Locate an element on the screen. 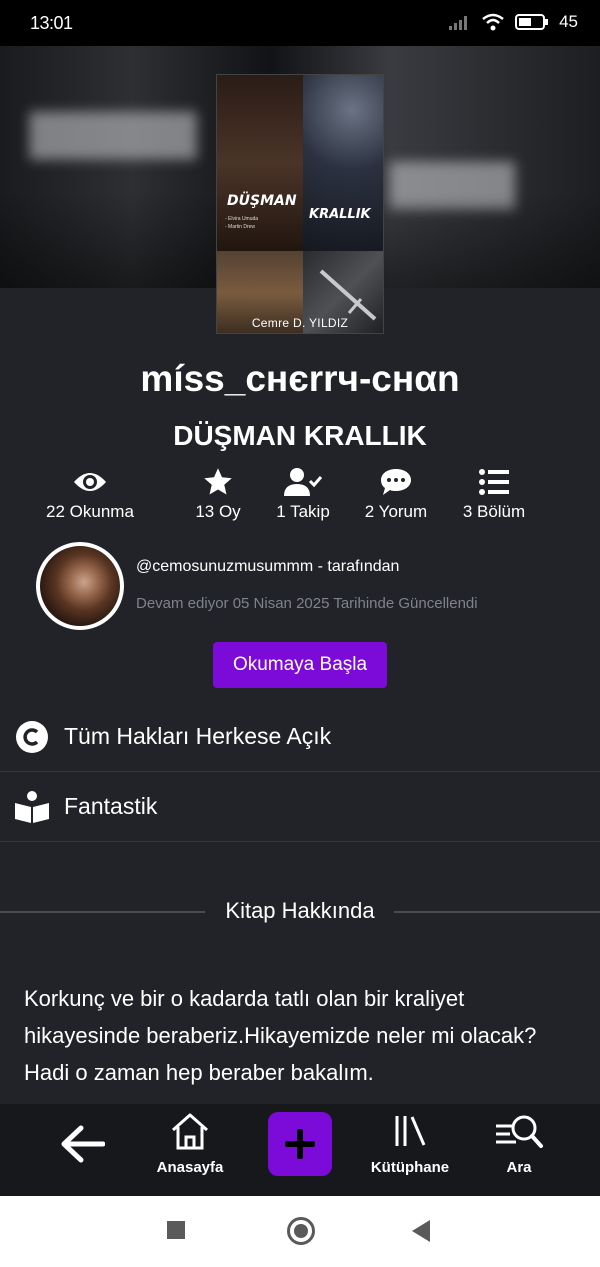 This screenshot has height=1267, width=600. license-text: Tüm Hakları Herkese Açık is located at coordinates (198, 736).